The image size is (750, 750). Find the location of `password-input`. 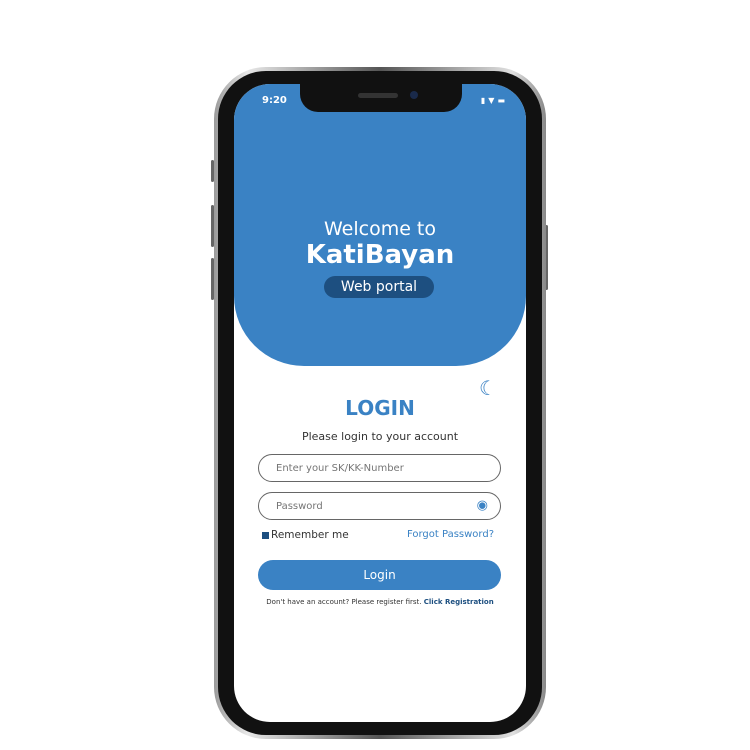

password-input is located at coordinates (379, 506).